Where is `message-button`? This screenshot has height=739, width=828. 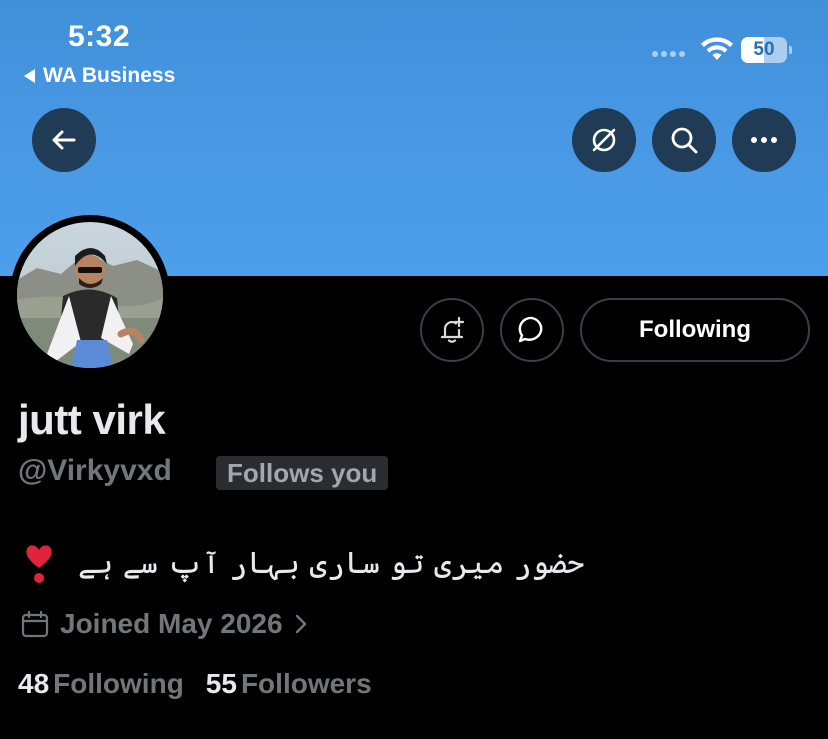 message-button is located at coordinates (532, 330).